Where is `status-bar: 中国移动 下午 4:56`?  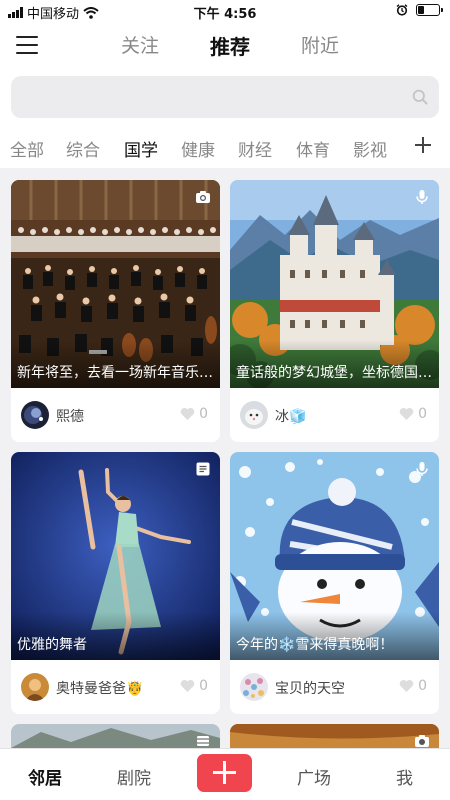 status-bar: 中国移动 下午 4:56 is located at coordinates (225, 11).